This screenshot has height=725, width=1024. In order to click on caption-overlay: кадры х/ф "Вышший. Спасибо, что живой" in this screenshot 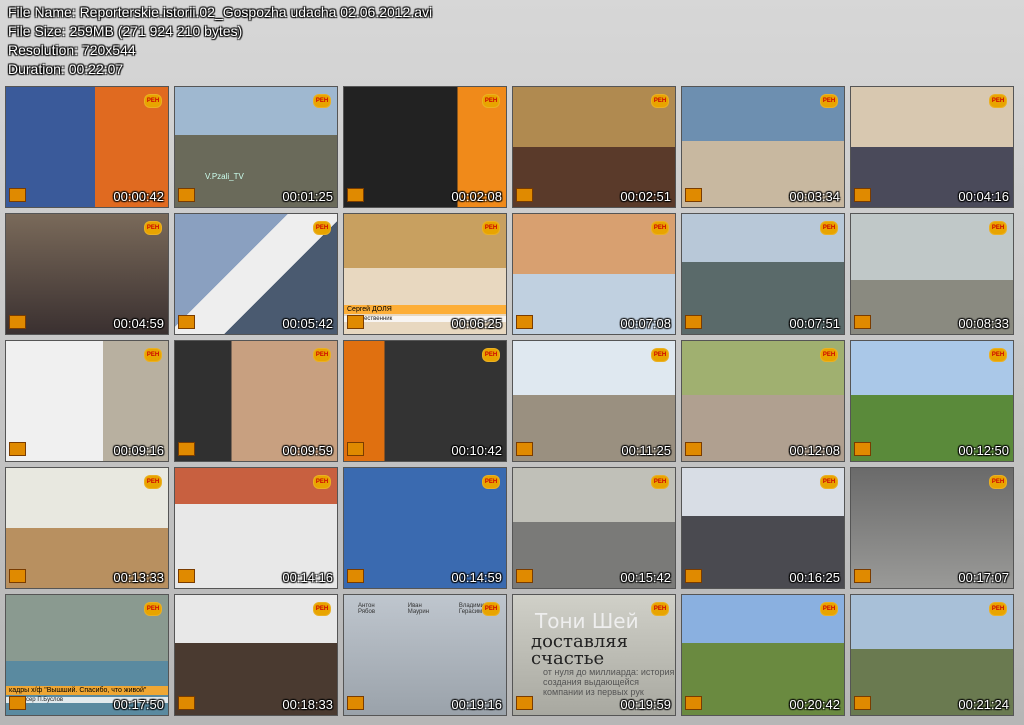, I will do `click(87, 690)`.